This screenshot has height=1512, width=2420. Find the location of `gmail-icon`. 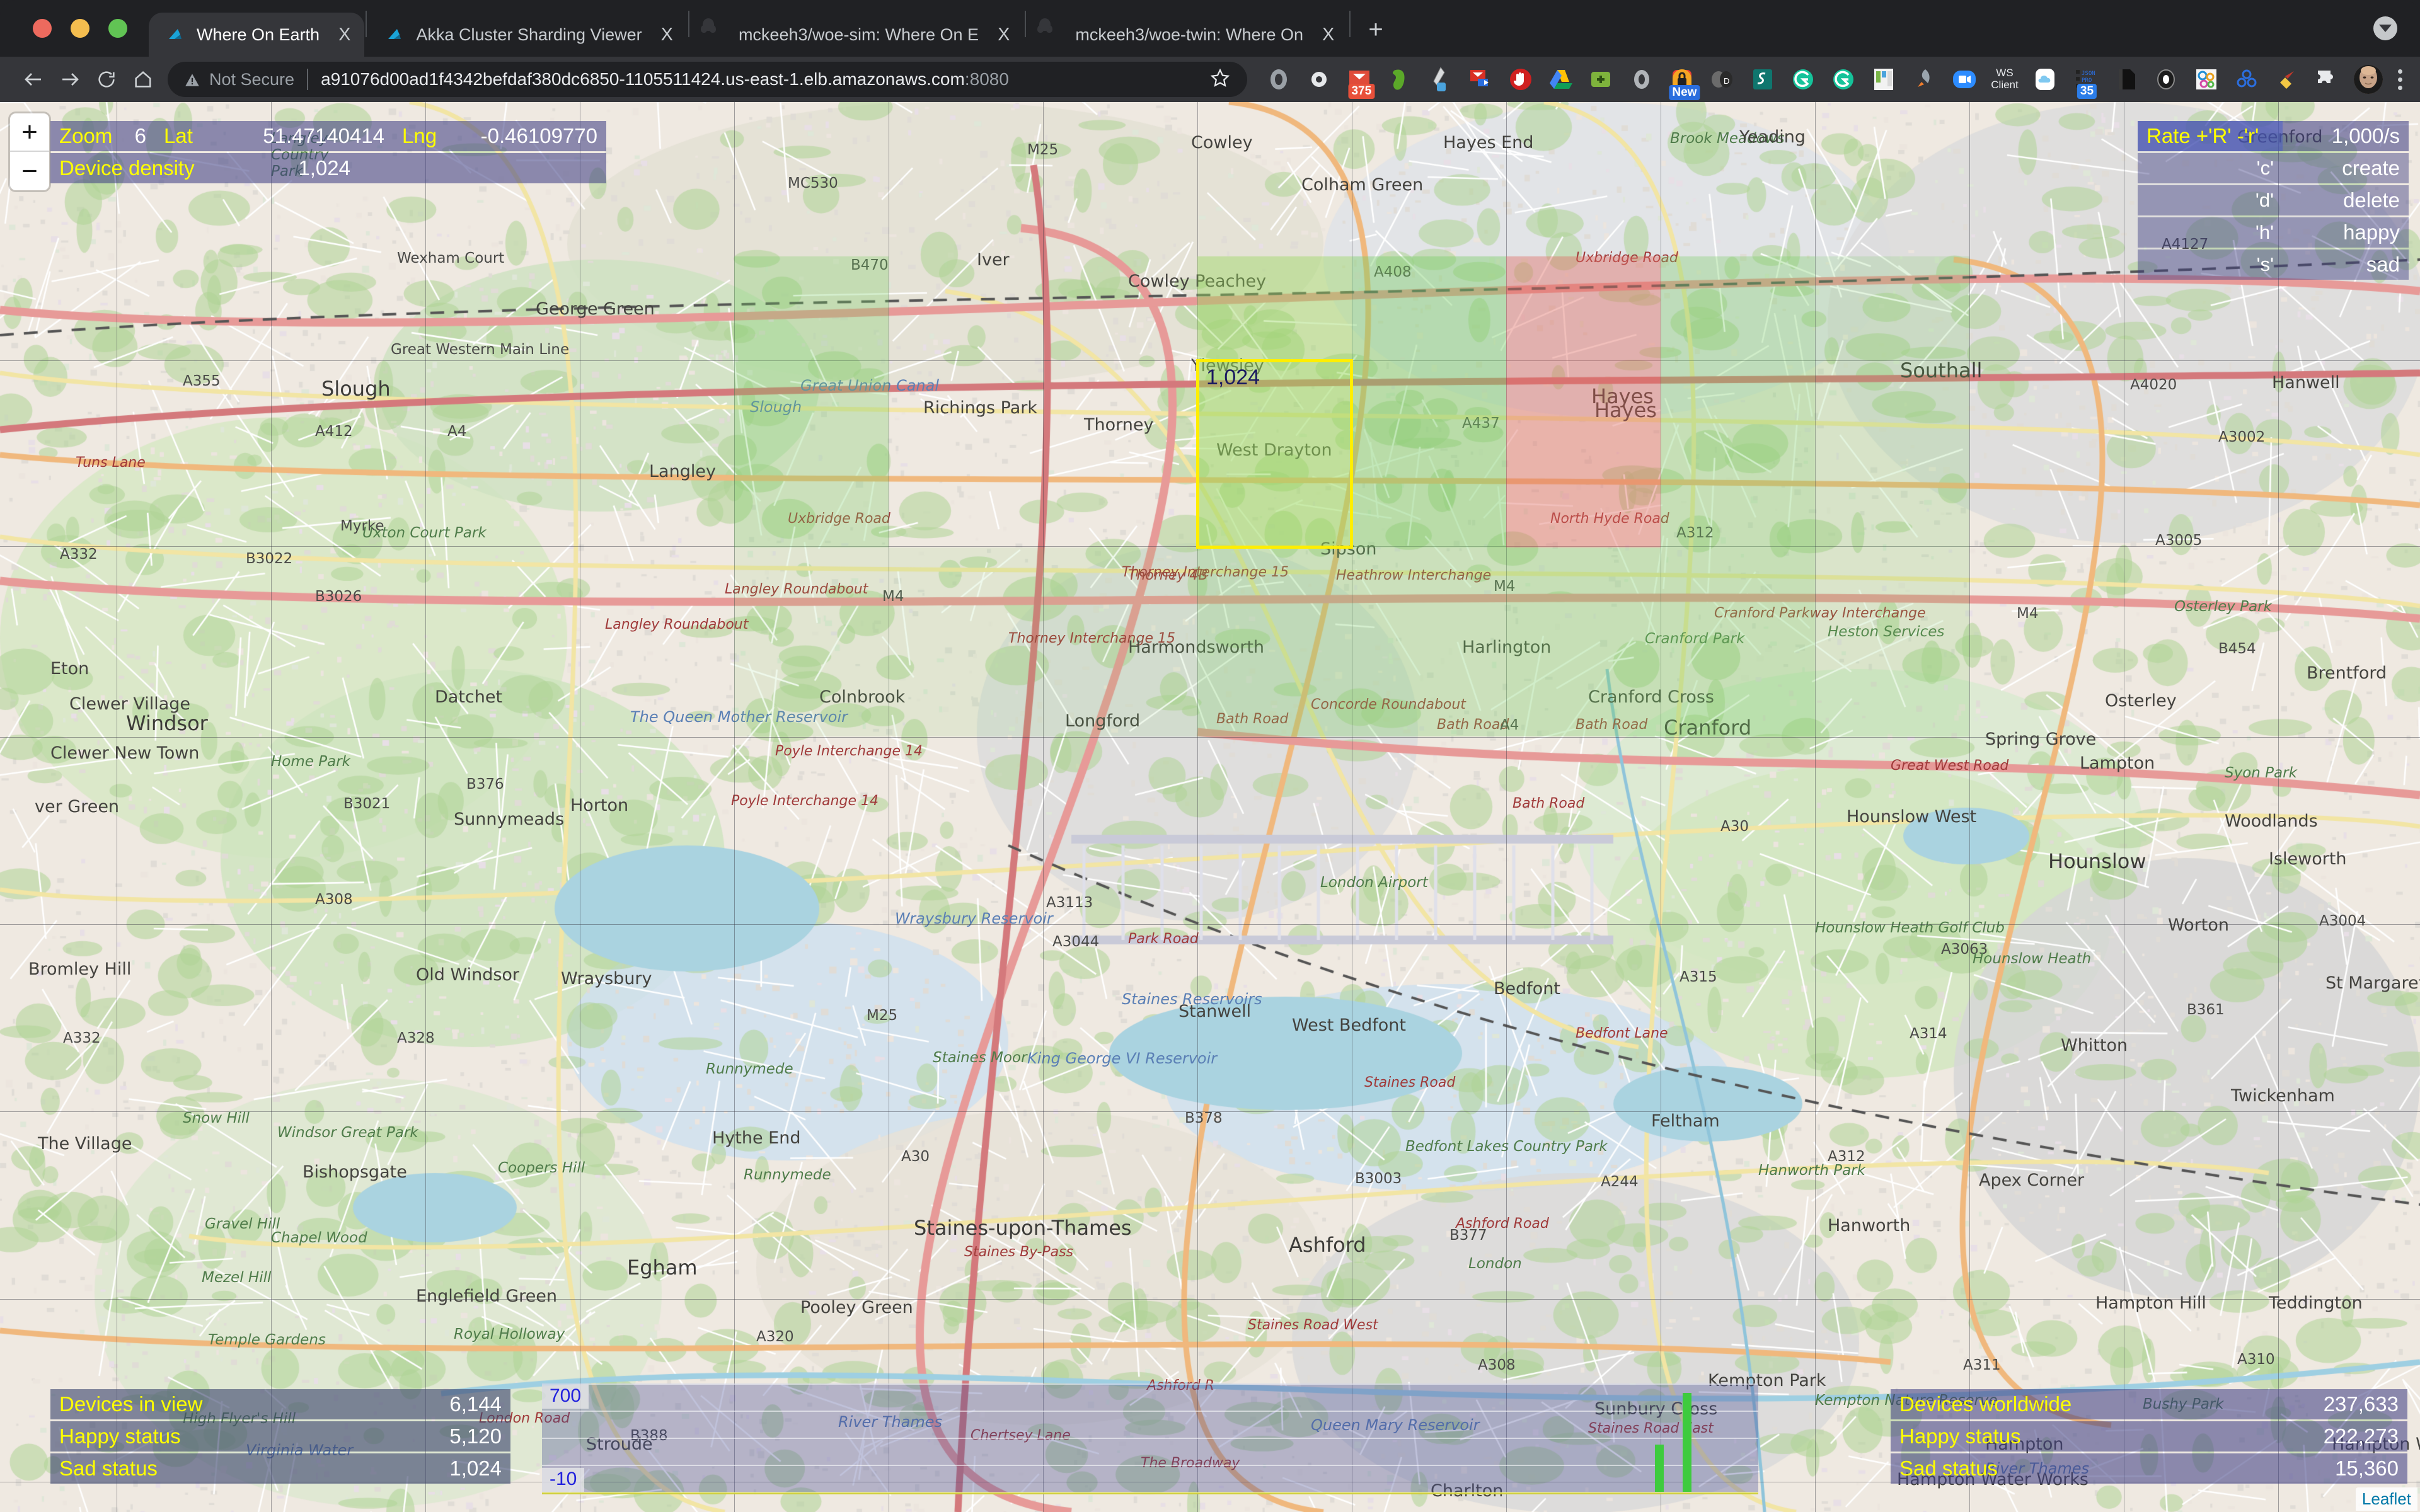

gmail-icon is located at coordinates (1481, 79).